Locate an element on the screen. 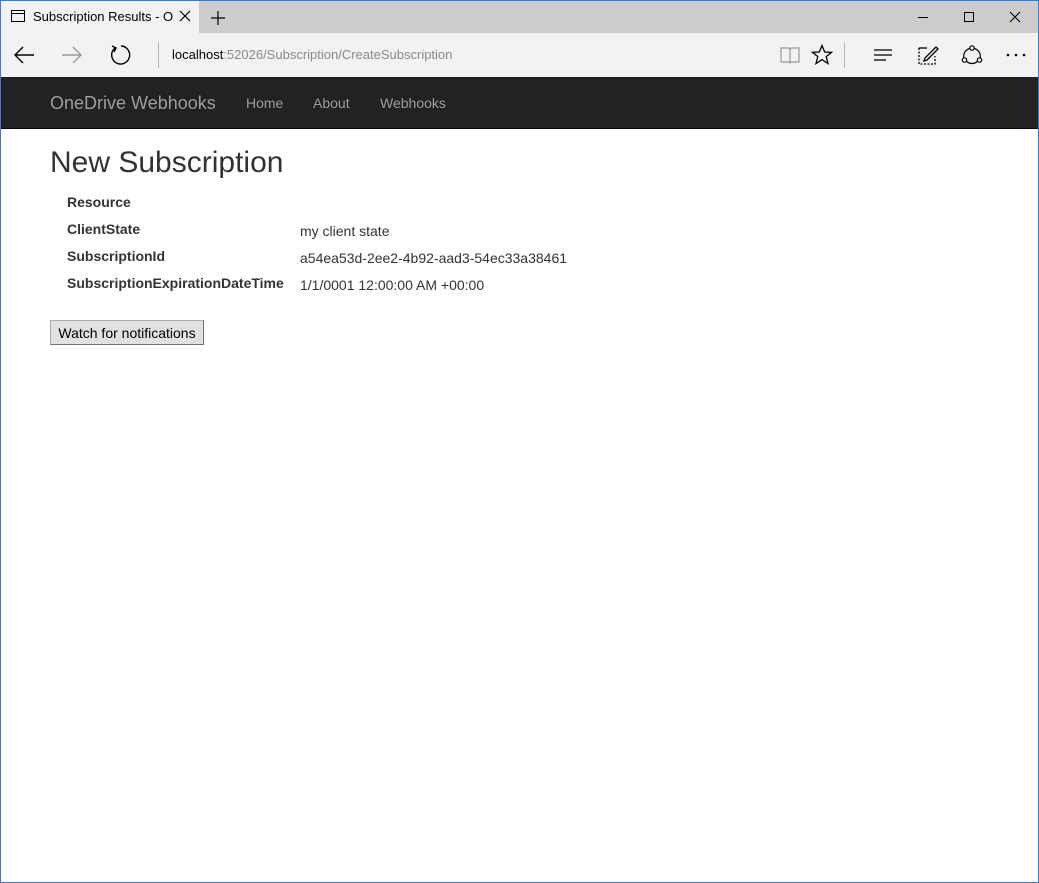  close-icon is located at coordinates (1015, 17).